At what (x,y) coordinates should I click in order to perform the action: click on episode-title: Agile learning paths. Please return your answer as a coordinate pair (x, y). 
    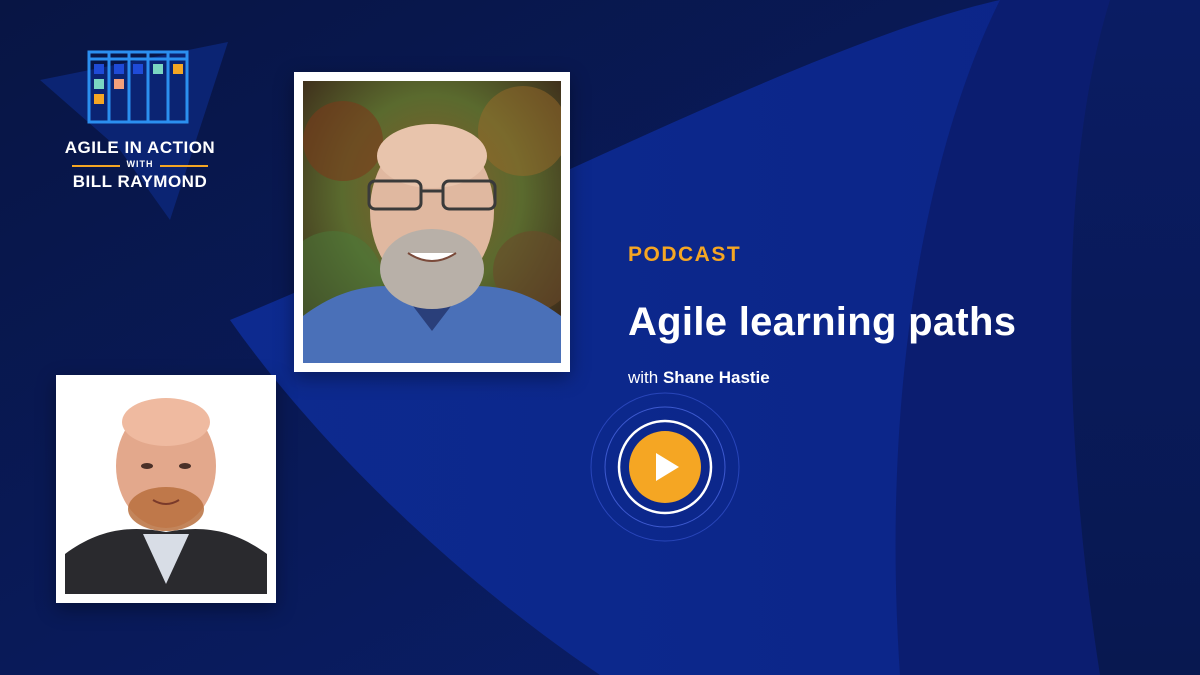
    Looking at the image, I should click on (822, 322).